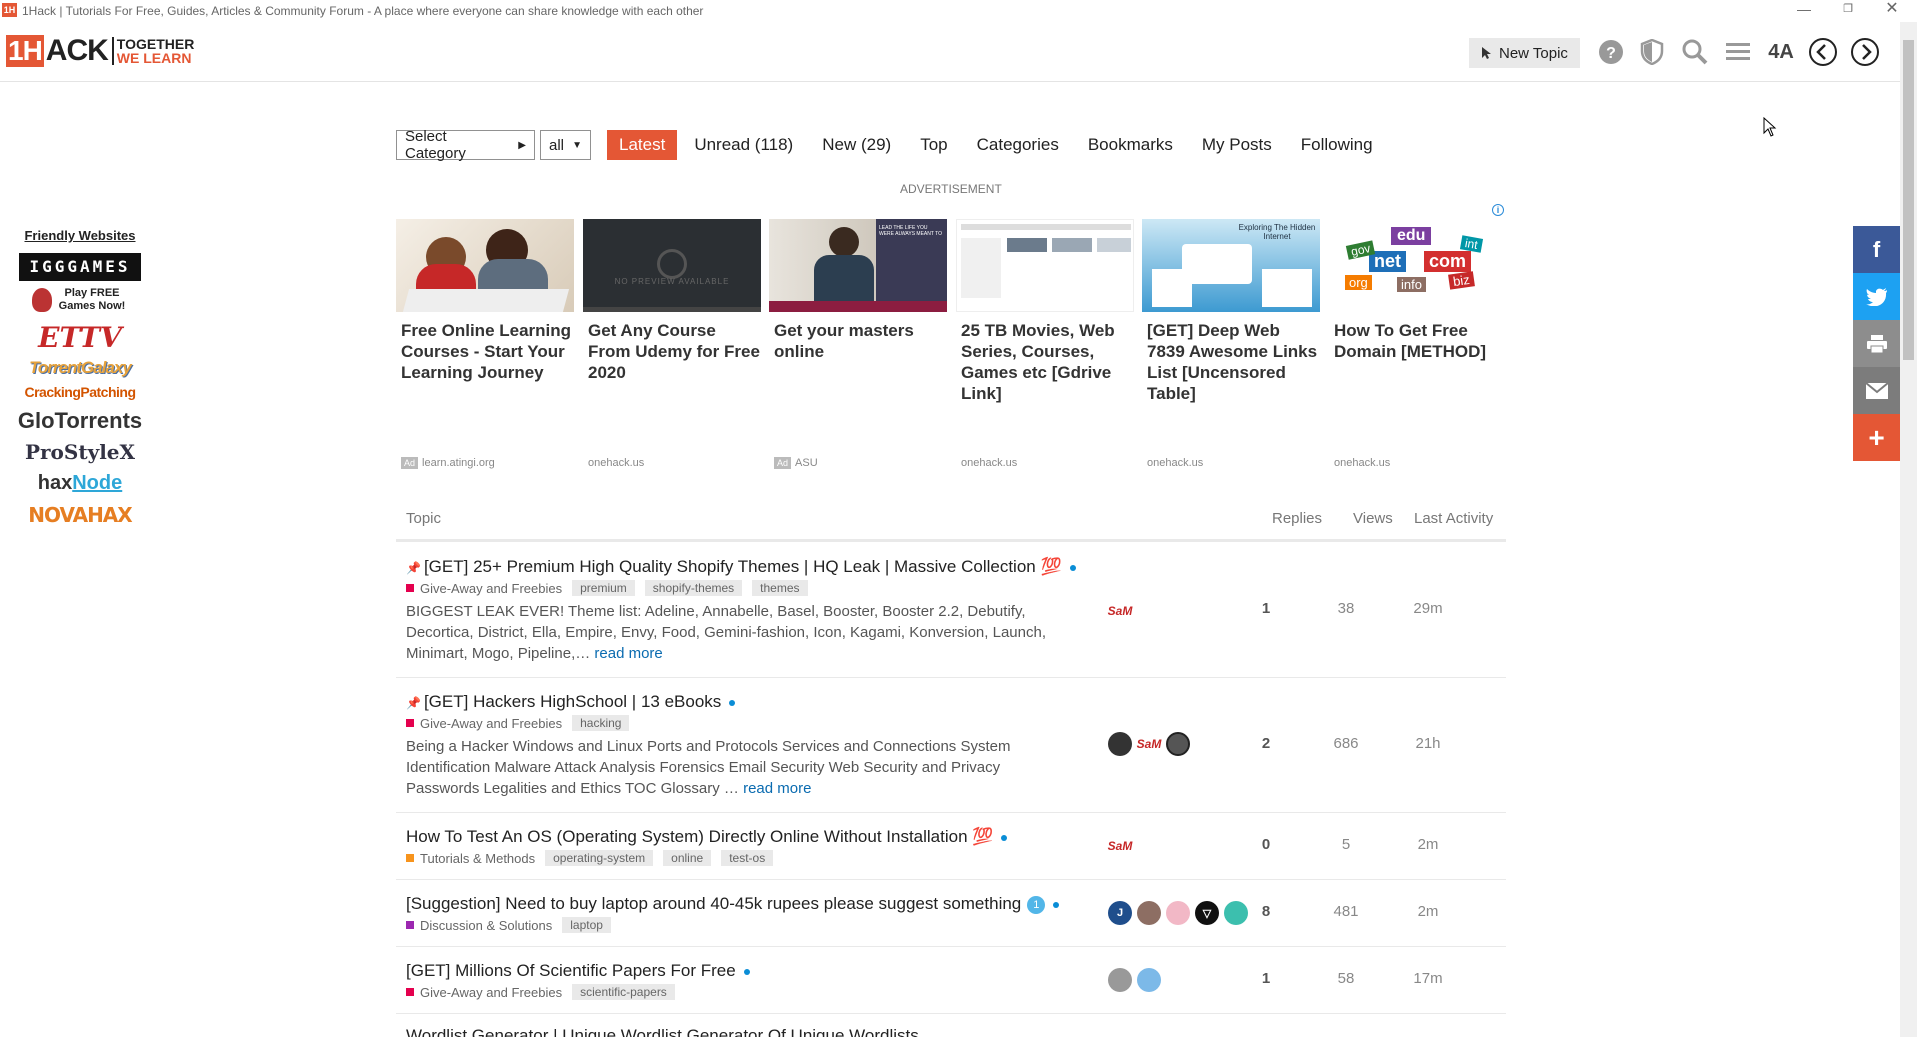 The image size is (1917, 1037). Describe the element at coordinates (599, 858) in the screenshot. I see `tag-chip: operating-system` at that location.